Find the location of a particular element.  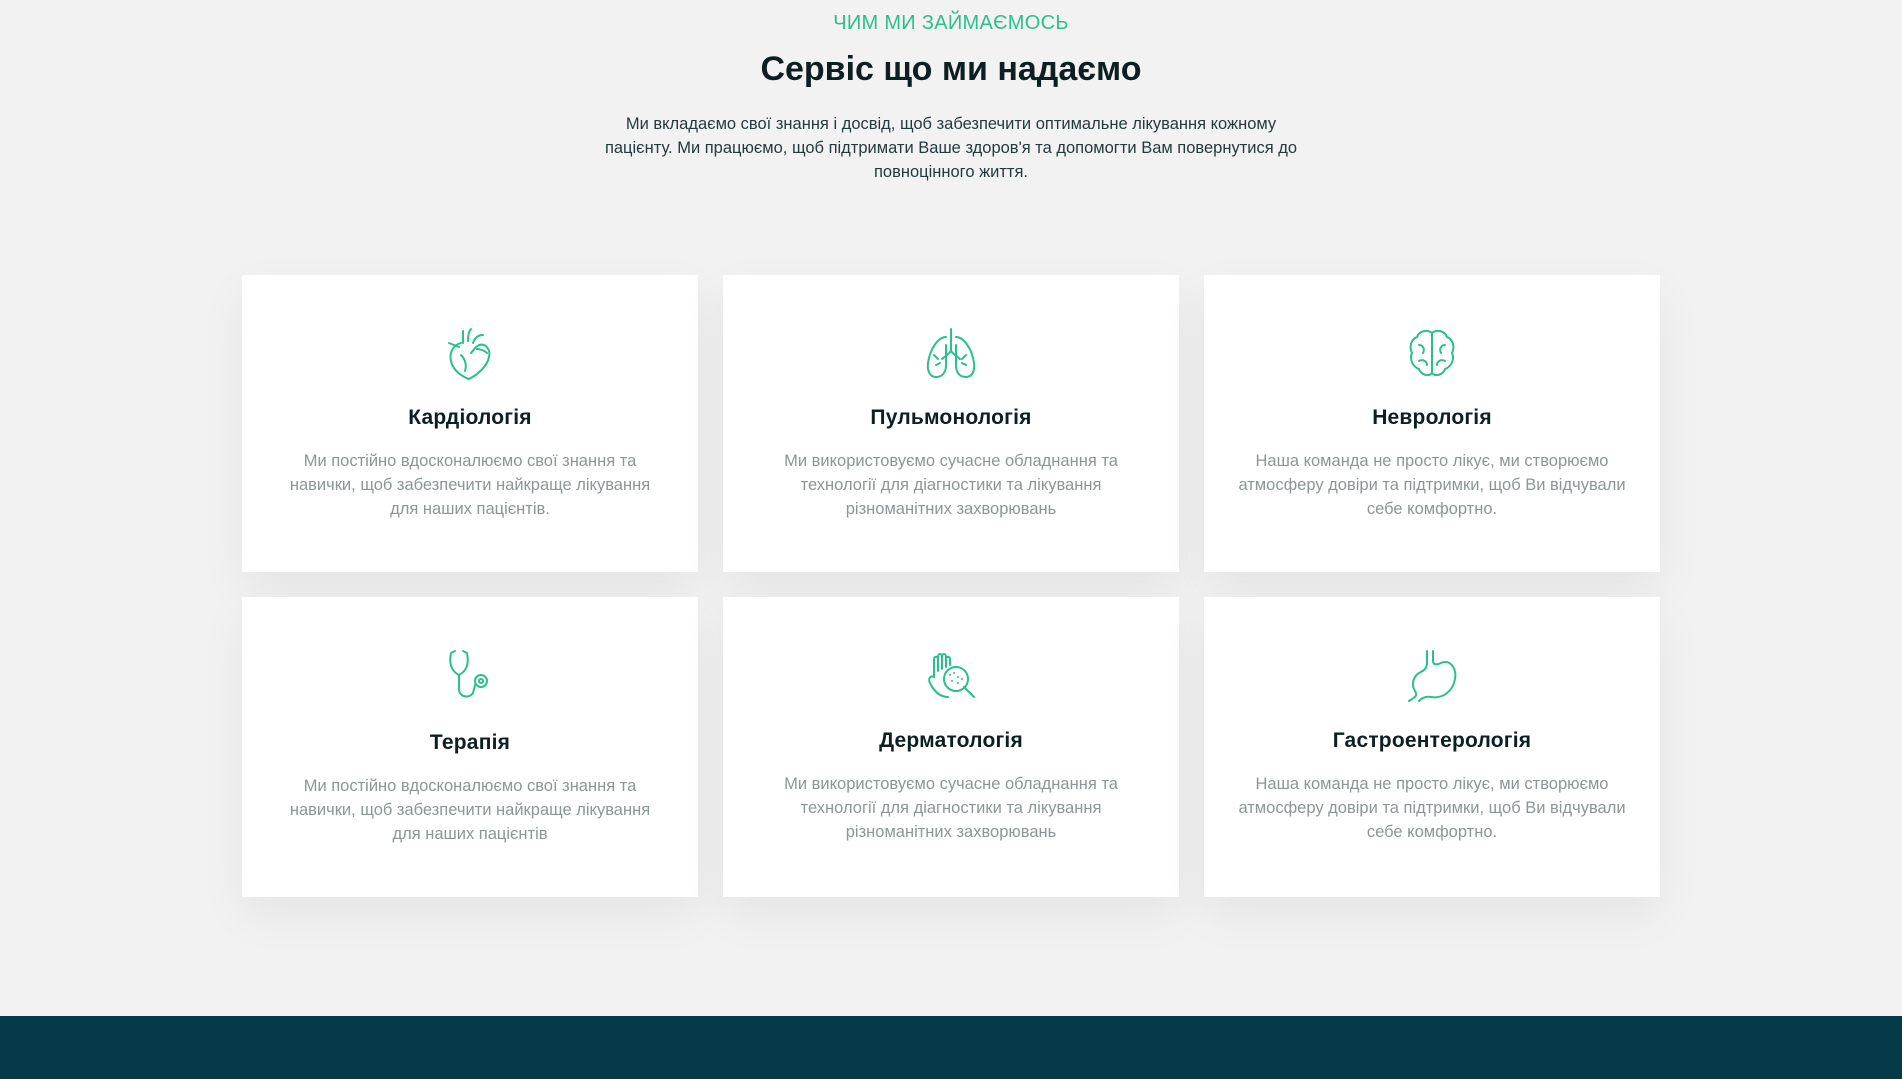

brain-icon is located at coordinates (1432, 354).